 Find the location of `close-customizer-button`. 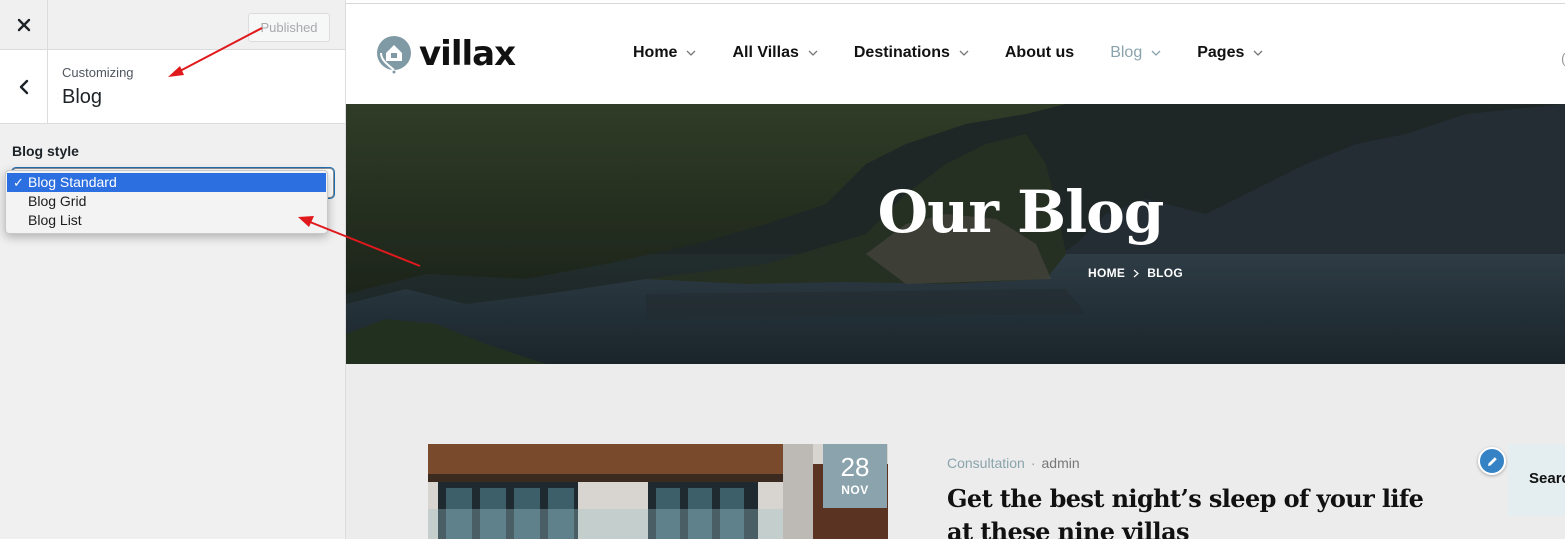

close-customizer-button is located at coordinates (24, 25).